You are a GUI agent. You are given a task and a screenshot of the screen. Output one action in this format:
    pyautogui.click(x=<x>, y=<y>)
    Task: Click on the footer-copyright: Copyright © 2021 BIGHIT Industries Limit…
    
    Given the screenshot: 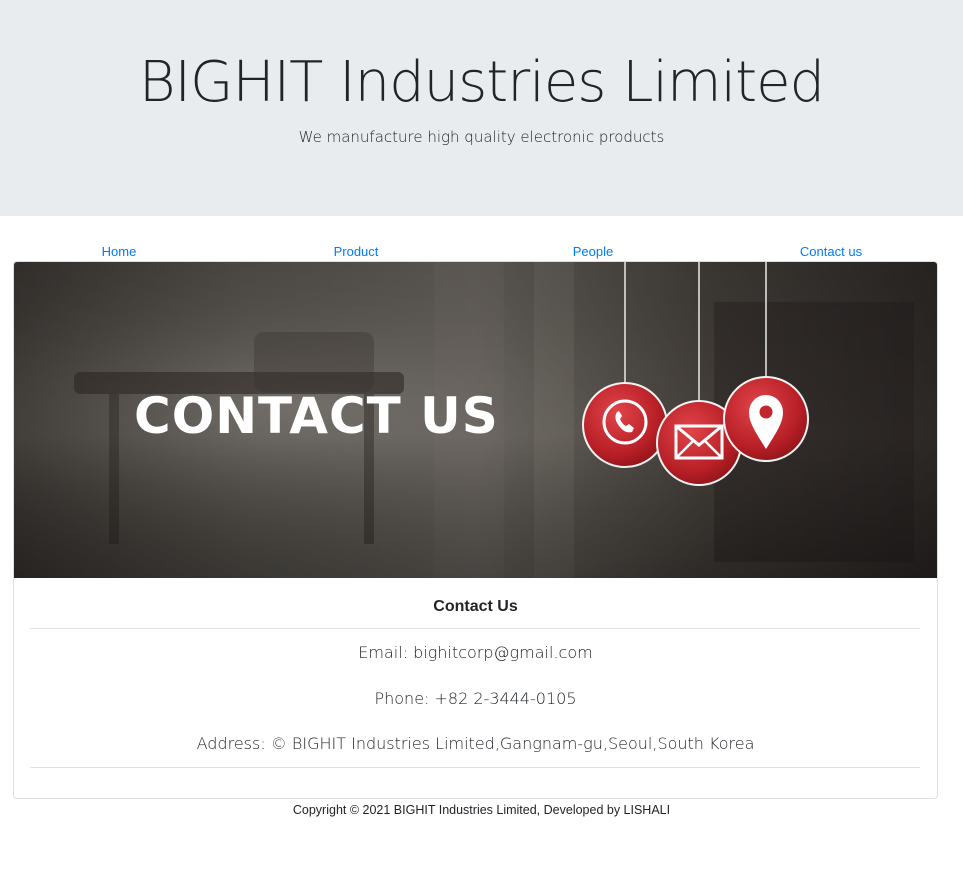 What is the action you would take?
    pyautogui.click(x=481, y=810)
    